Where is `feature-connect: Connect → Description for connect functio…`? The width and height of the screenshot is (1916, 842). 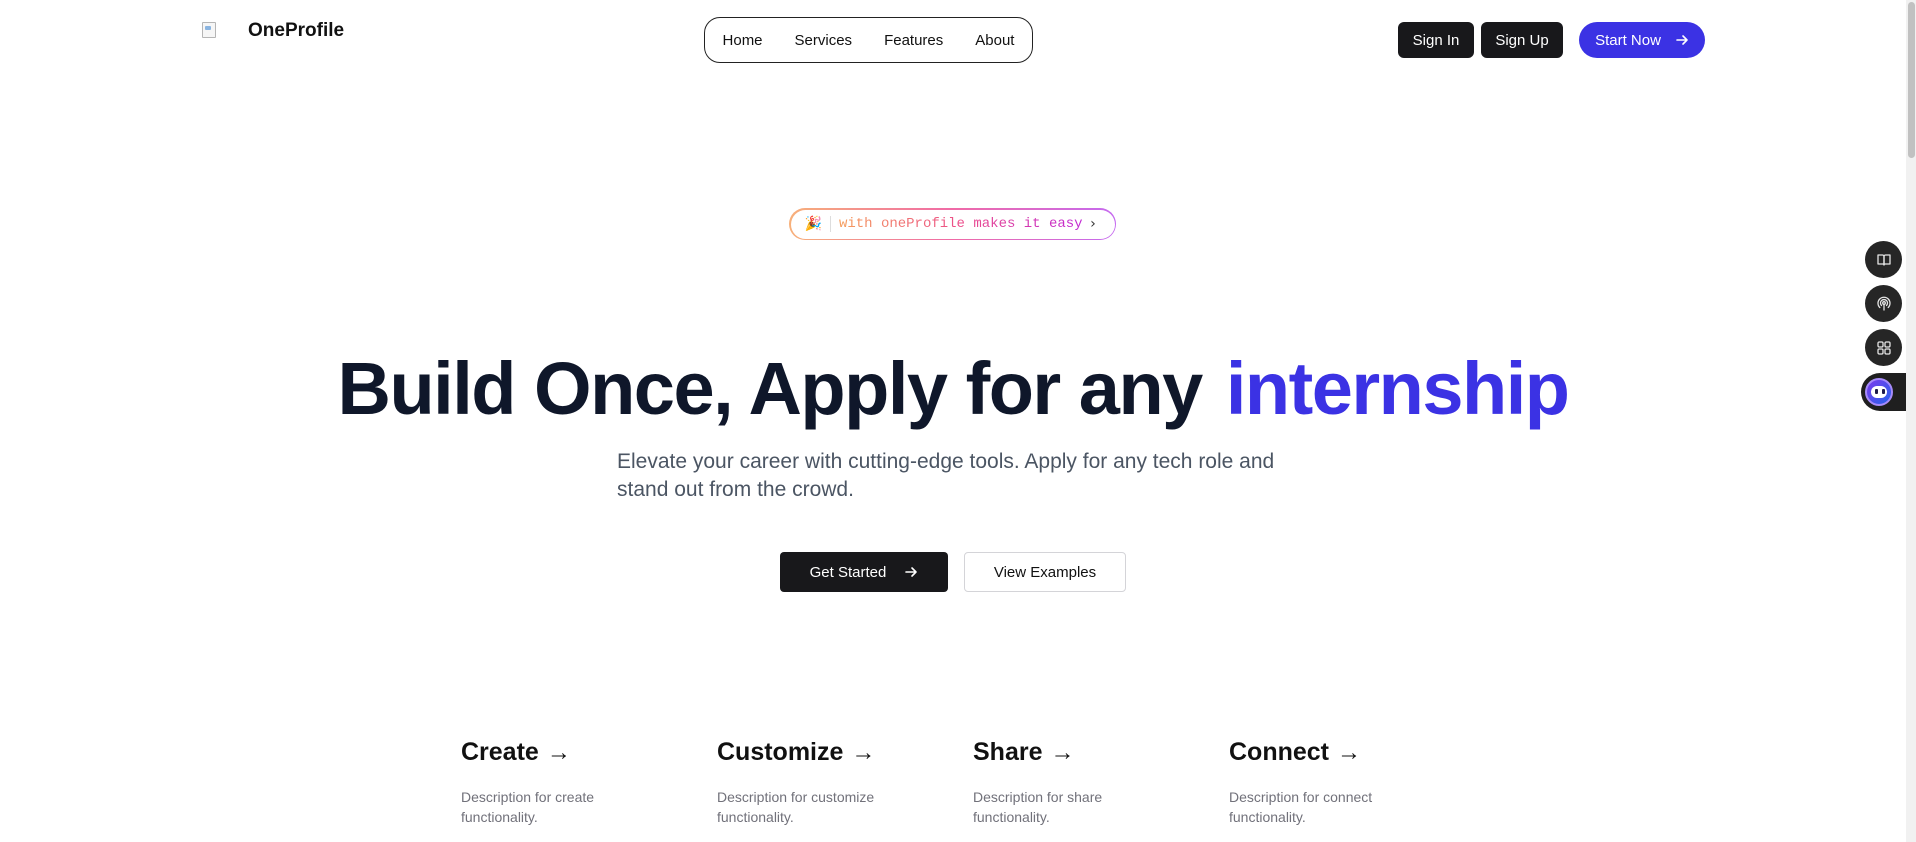
feature-connect: Connect → Description for connect functio… is located at coordinates (1329, 782).